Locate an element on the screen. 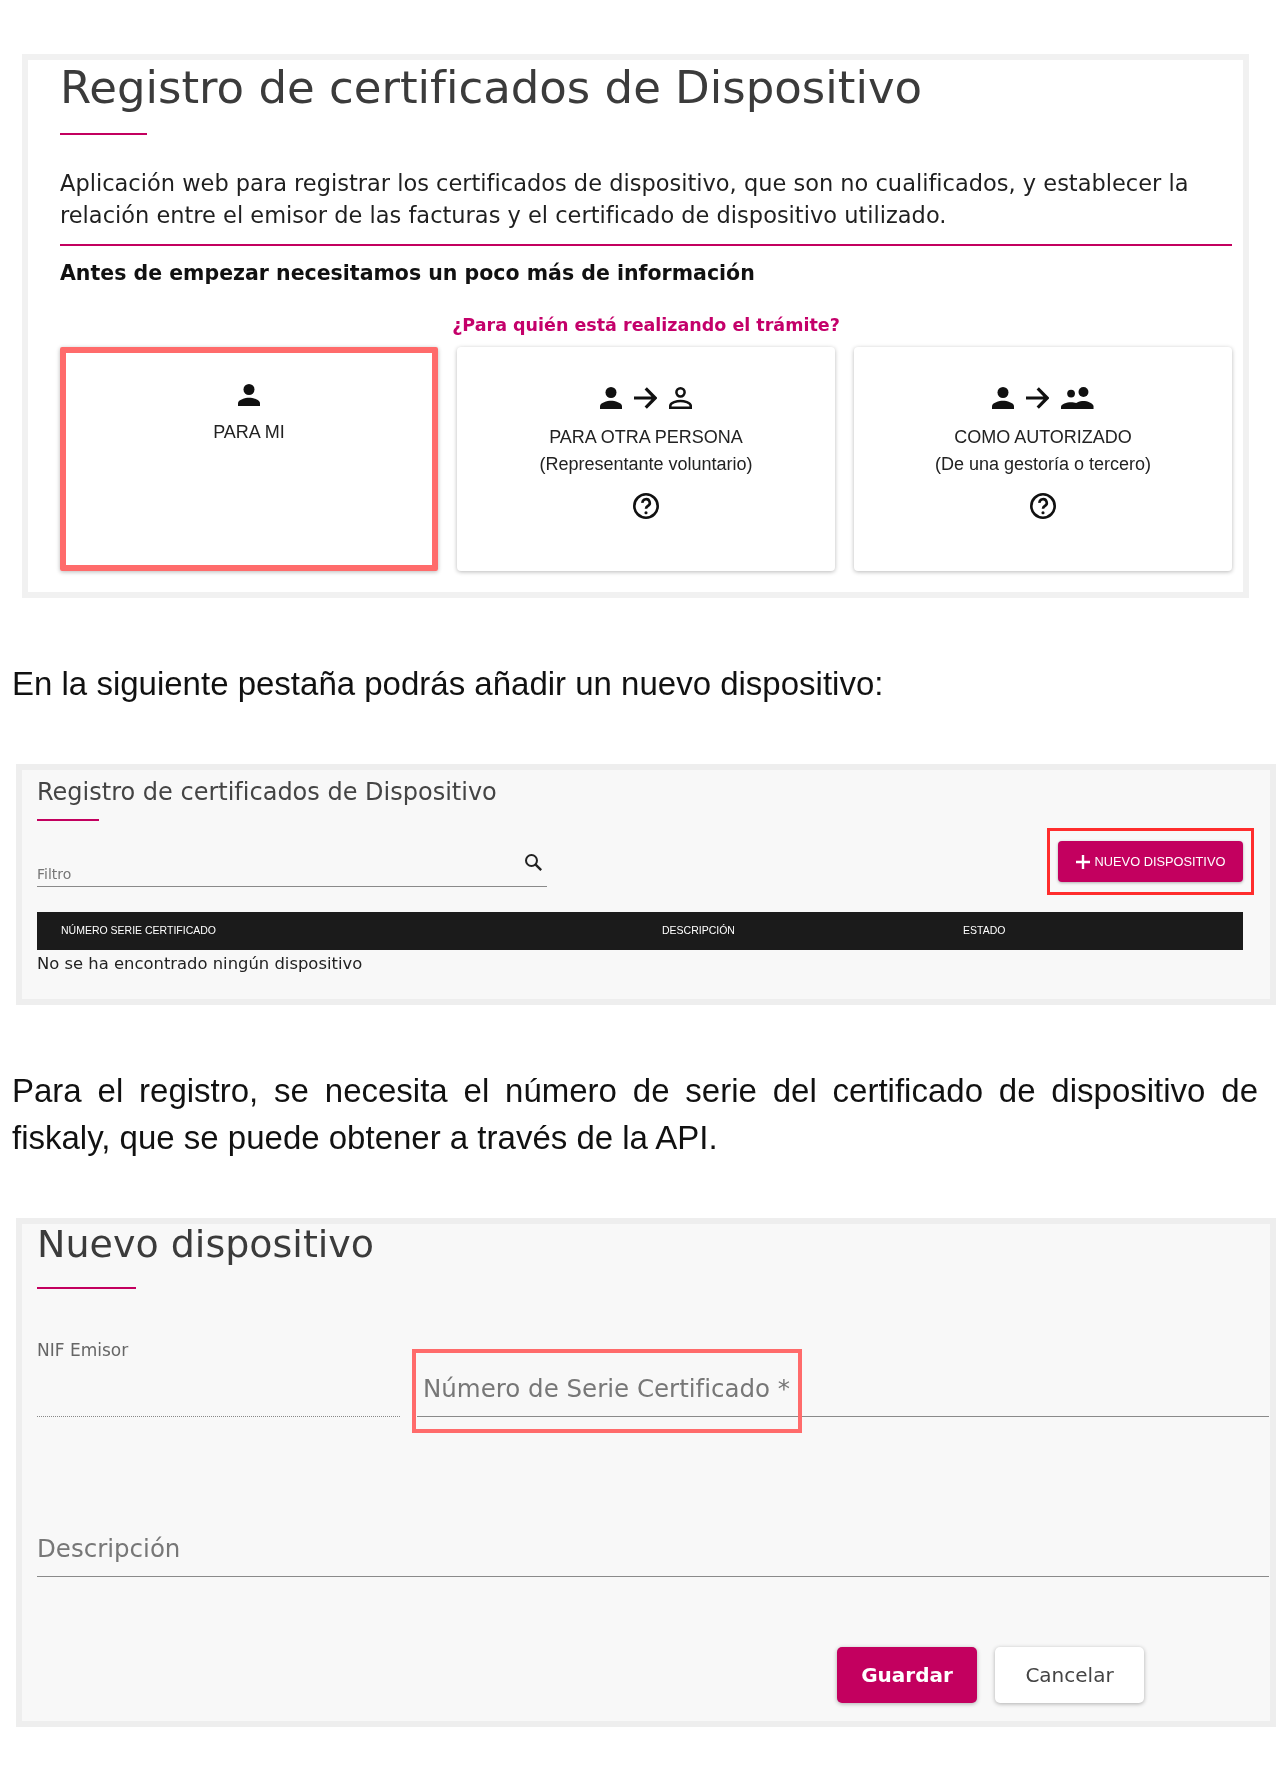 The height and width of the screenshot is (1769, 1277). option-label: PARA OTRA PERSONA is located at coordinates (646, 437).